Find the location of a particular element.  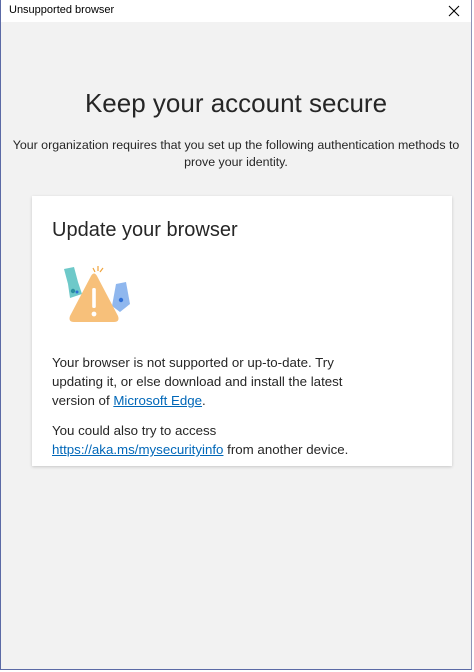

card-title: Update your browser is located at coordinates (145, 230).